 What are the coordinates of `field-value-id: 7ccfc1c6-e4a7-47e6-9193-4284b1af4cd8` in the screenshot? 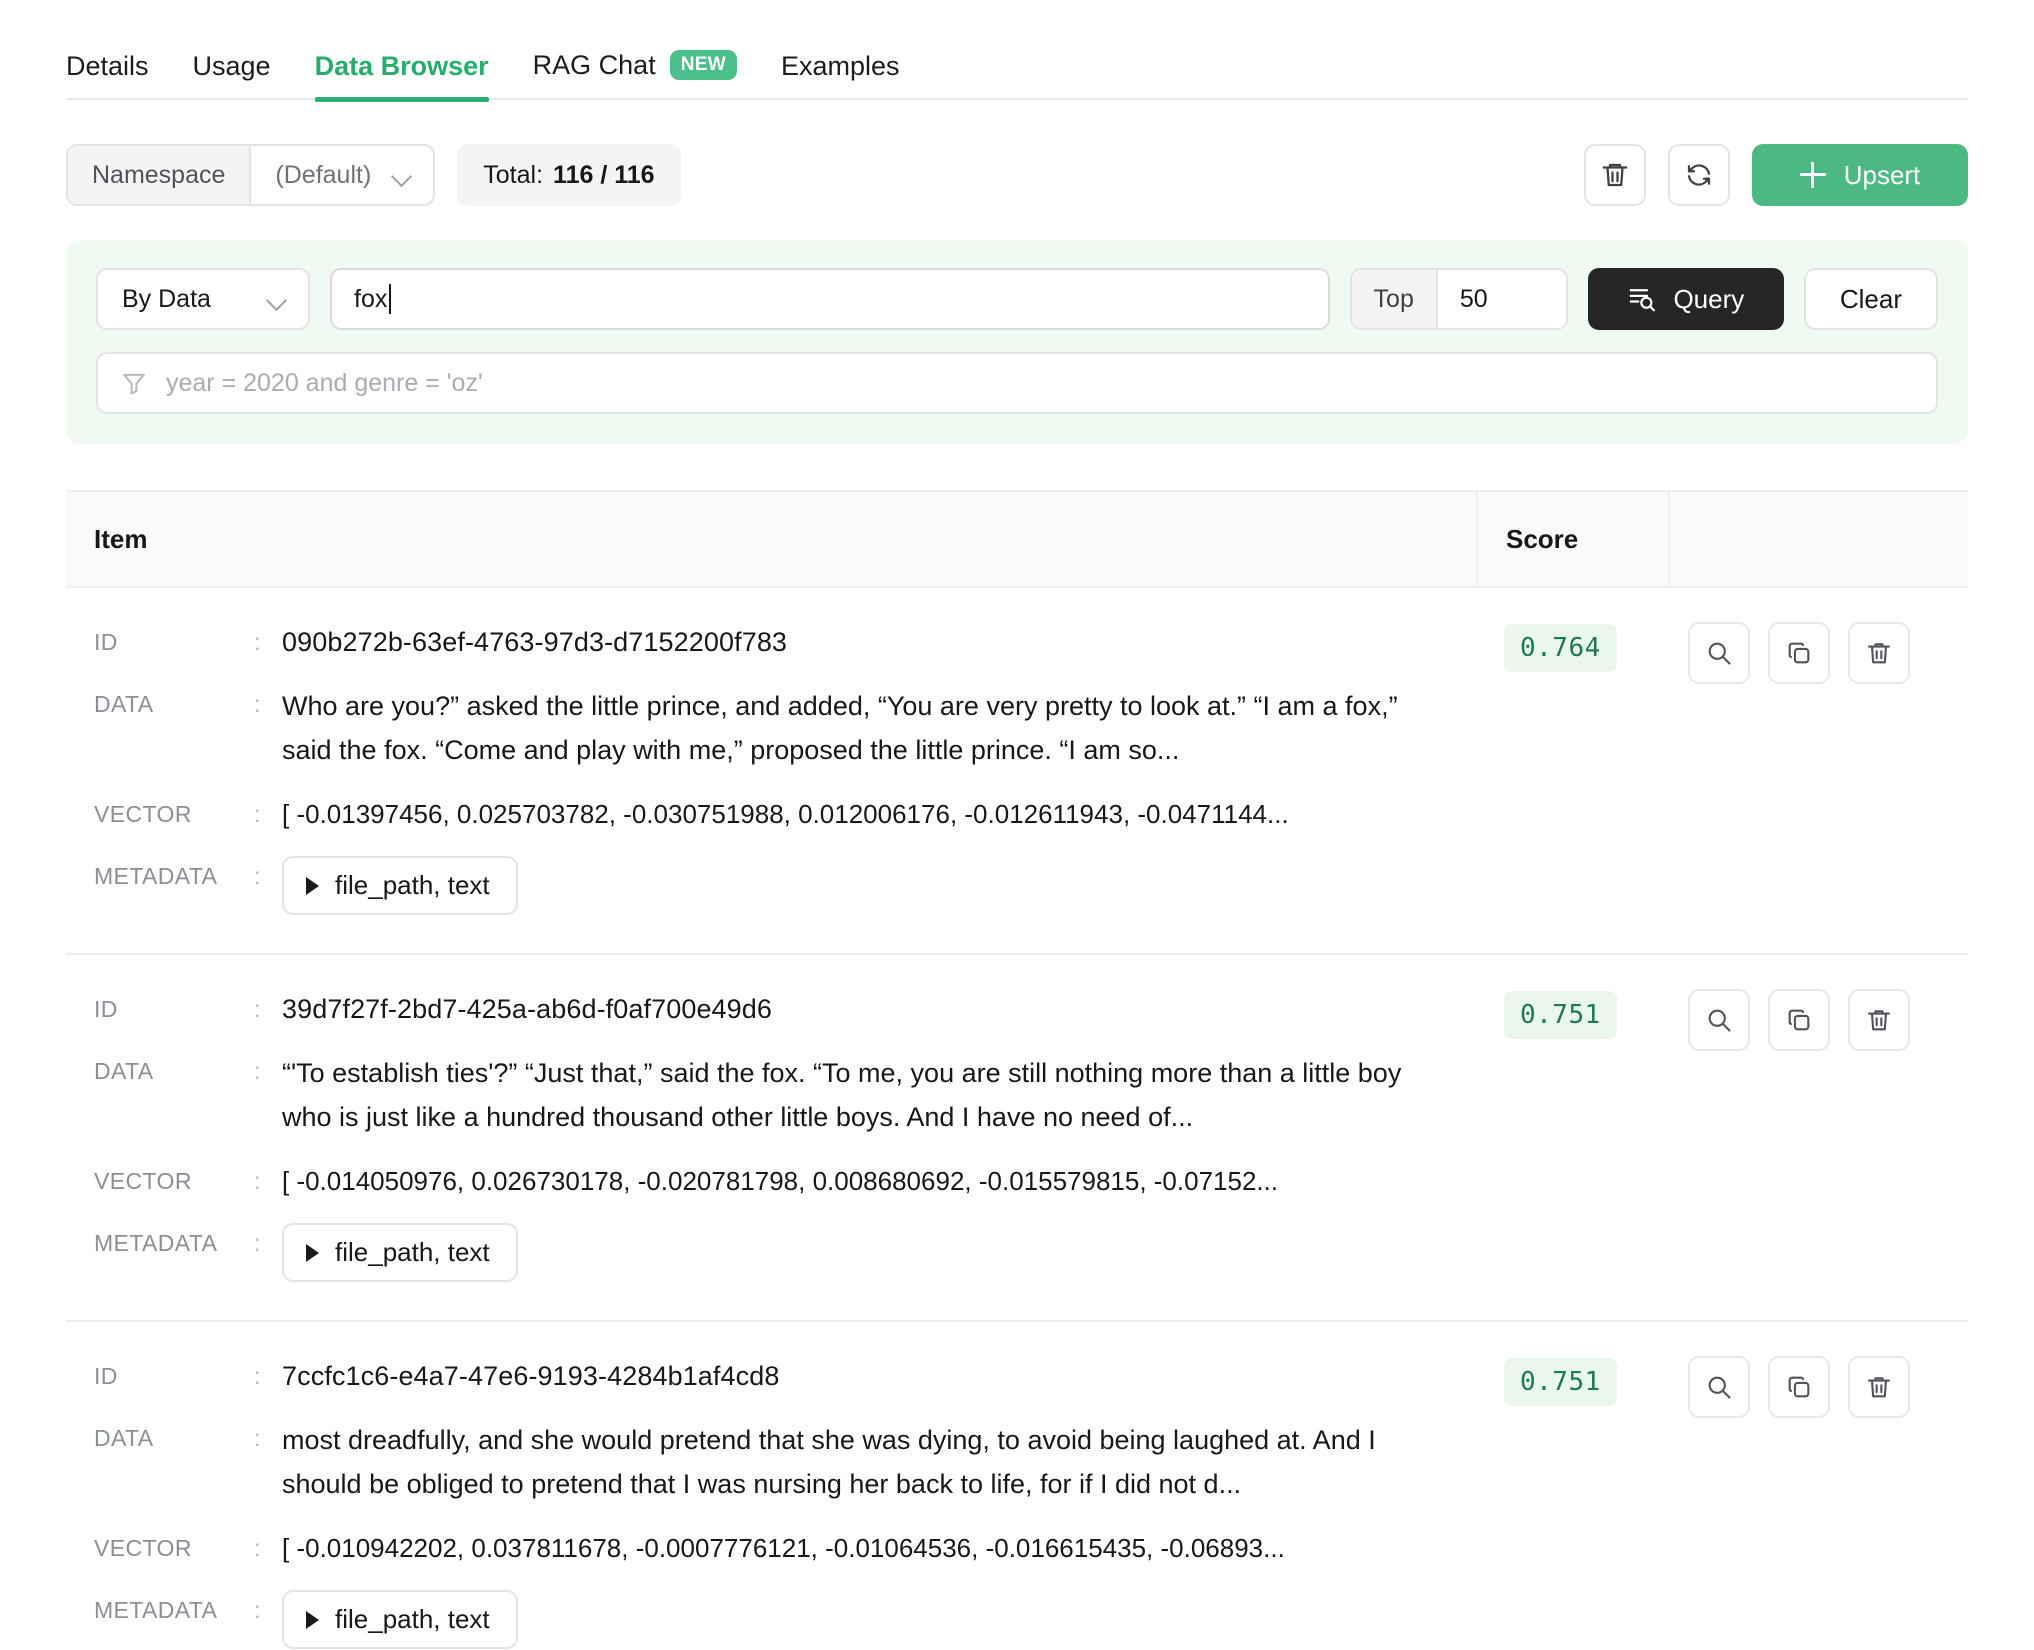 It's located at (531, 1376).